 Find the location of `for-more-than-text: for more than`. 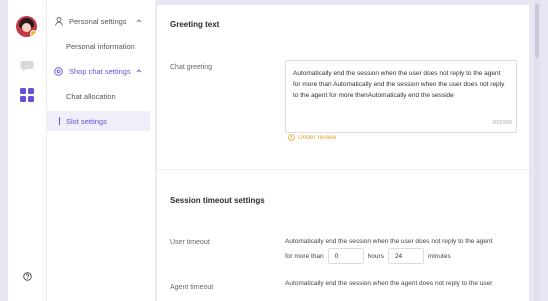

for-more-than-text: for more than is located at coordinates (304, 256).